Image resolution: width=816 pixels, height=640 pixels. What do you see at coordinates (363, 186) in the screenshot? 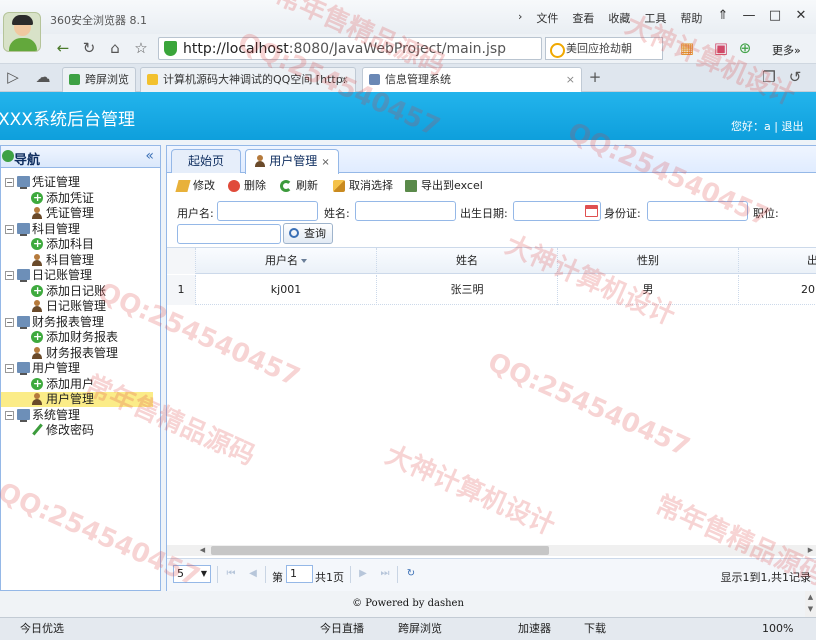
I see `unselect-button: 取消选择` at bounding box center [363, 186].